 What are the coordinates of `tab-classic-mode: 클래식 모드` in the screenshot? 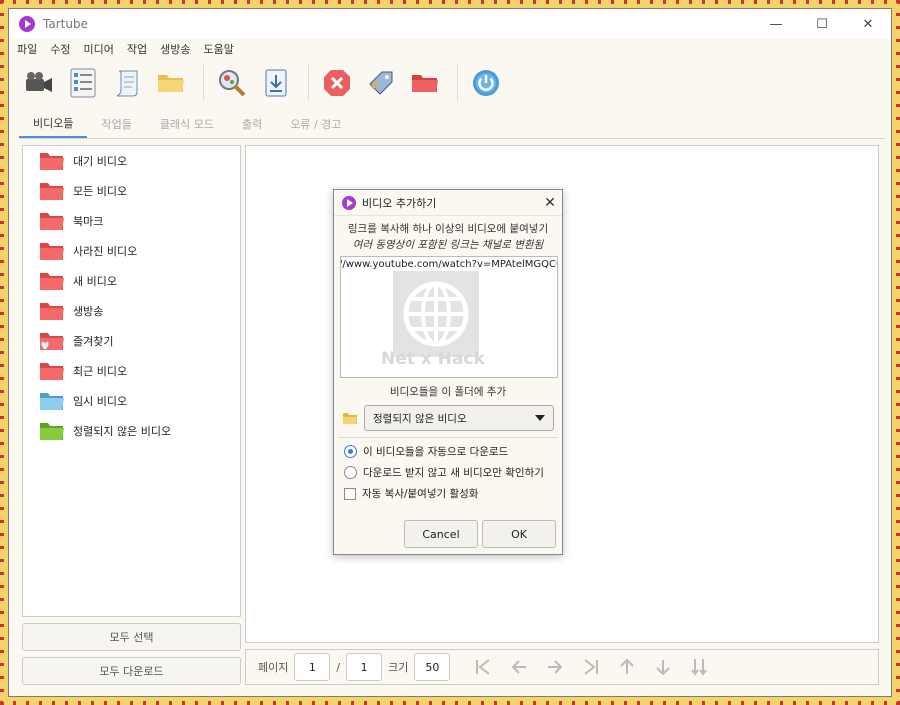 It's located at (187, 124).